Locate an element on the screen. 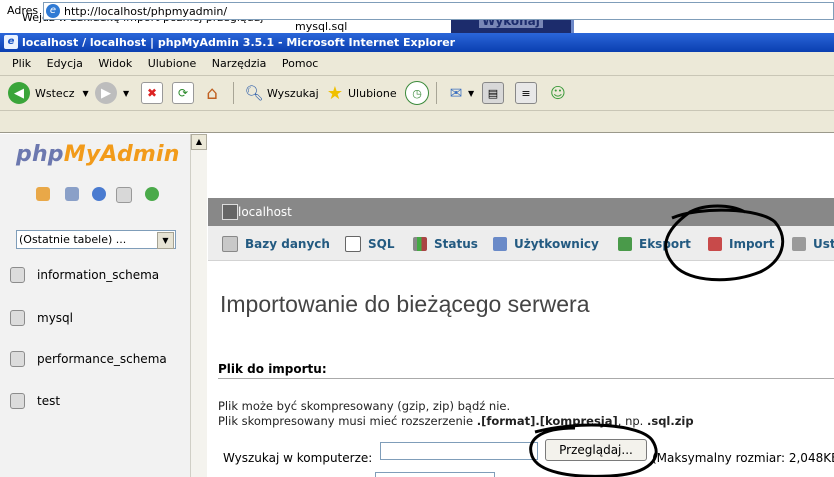 The image size is (834, 477). db-item-performance-schema: performance_schema is located at coordinates (88, 359).